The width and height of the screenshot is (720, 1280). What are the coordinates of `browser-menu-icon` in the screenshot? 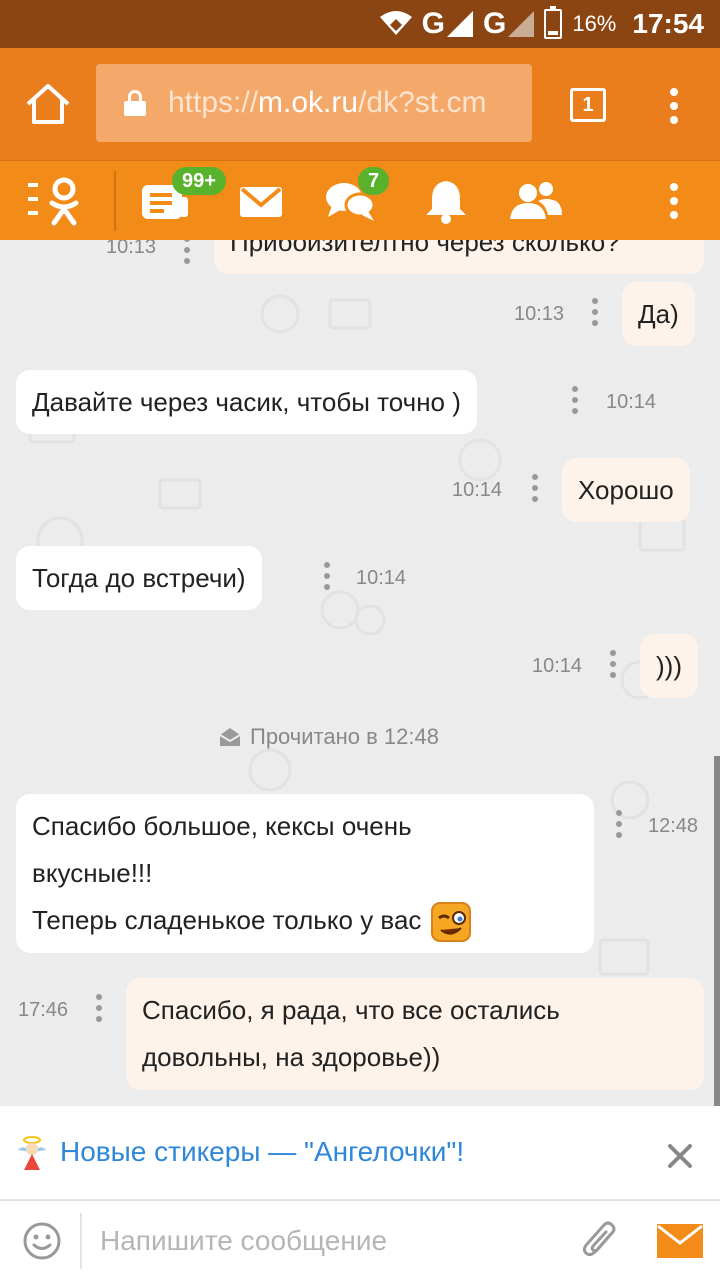 It's located at (674, 108).